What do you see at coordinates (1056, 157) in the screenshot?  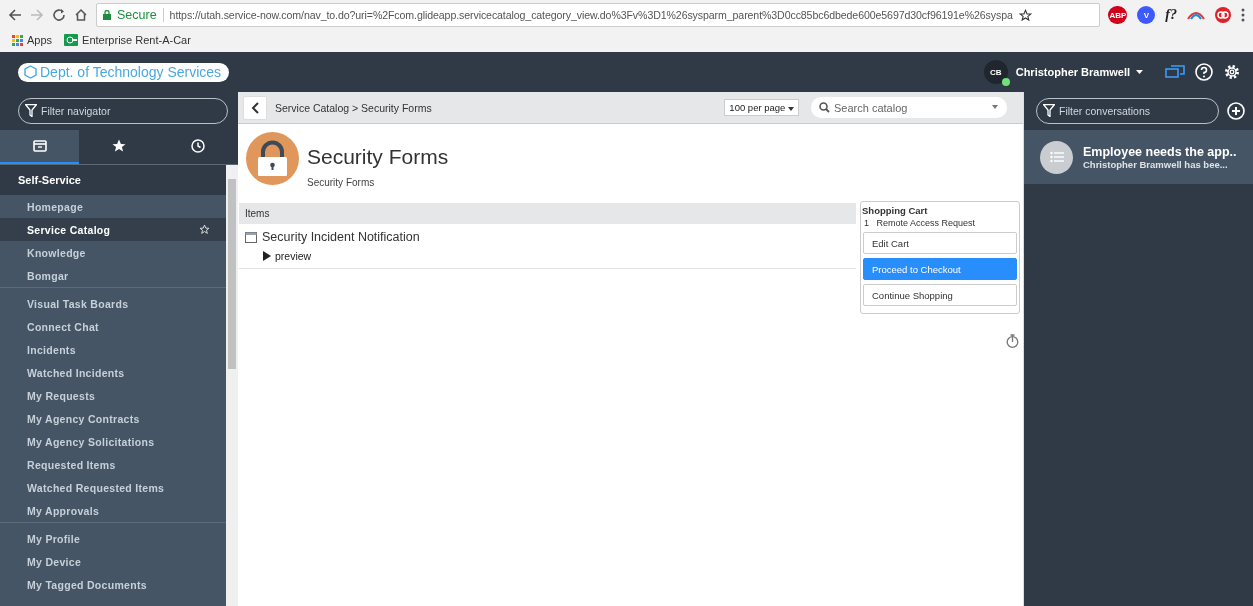 I see `list-avatar-icon` at bounding box center [1056, 157].